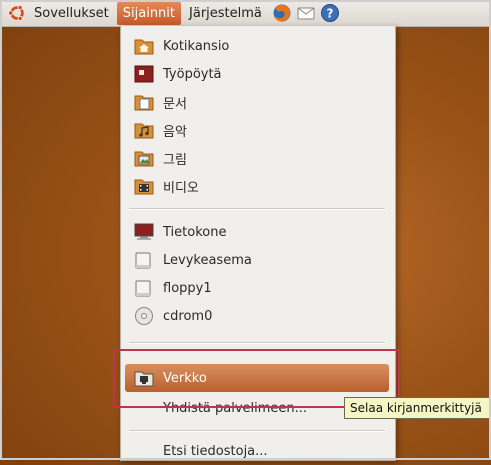 Image resolution: width=491 pixels, height=465 pixels. What do you see at coordinates (257, 158) in the screenshot?
I see `menu-item-pictures: 그림` at bounding box center [257, 158].